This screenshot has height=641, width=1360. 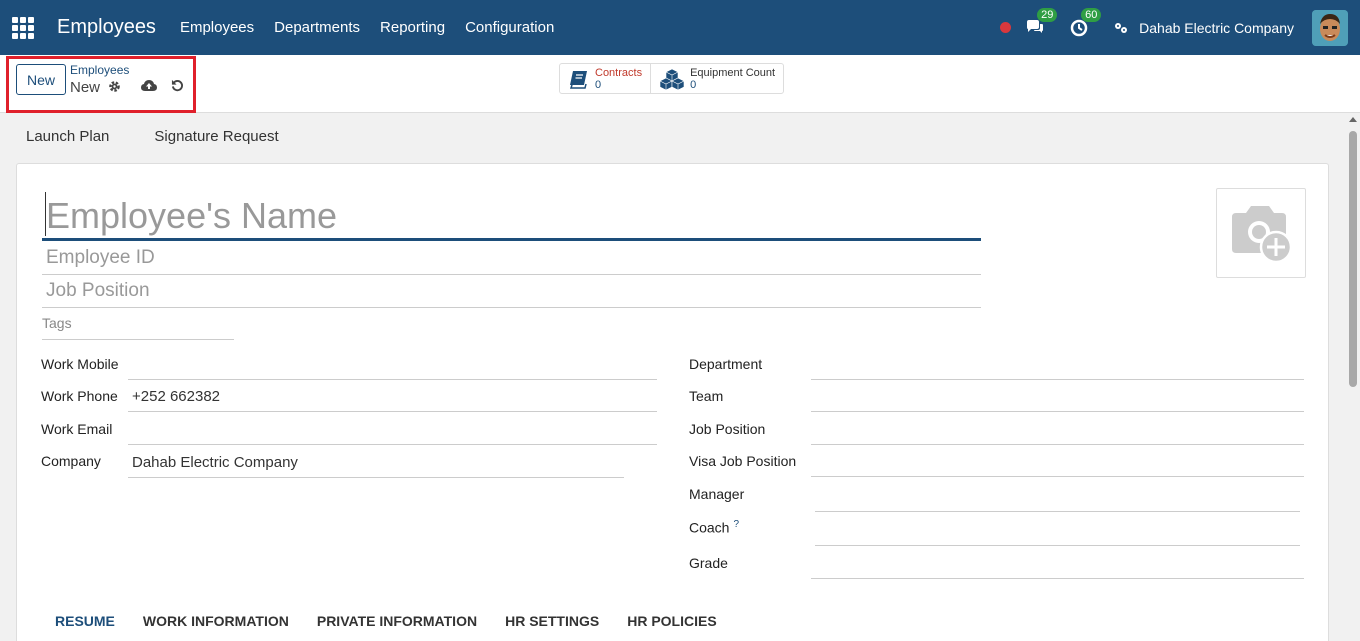 I want to click on discard-changes-icon, so click(x=177, y=85).